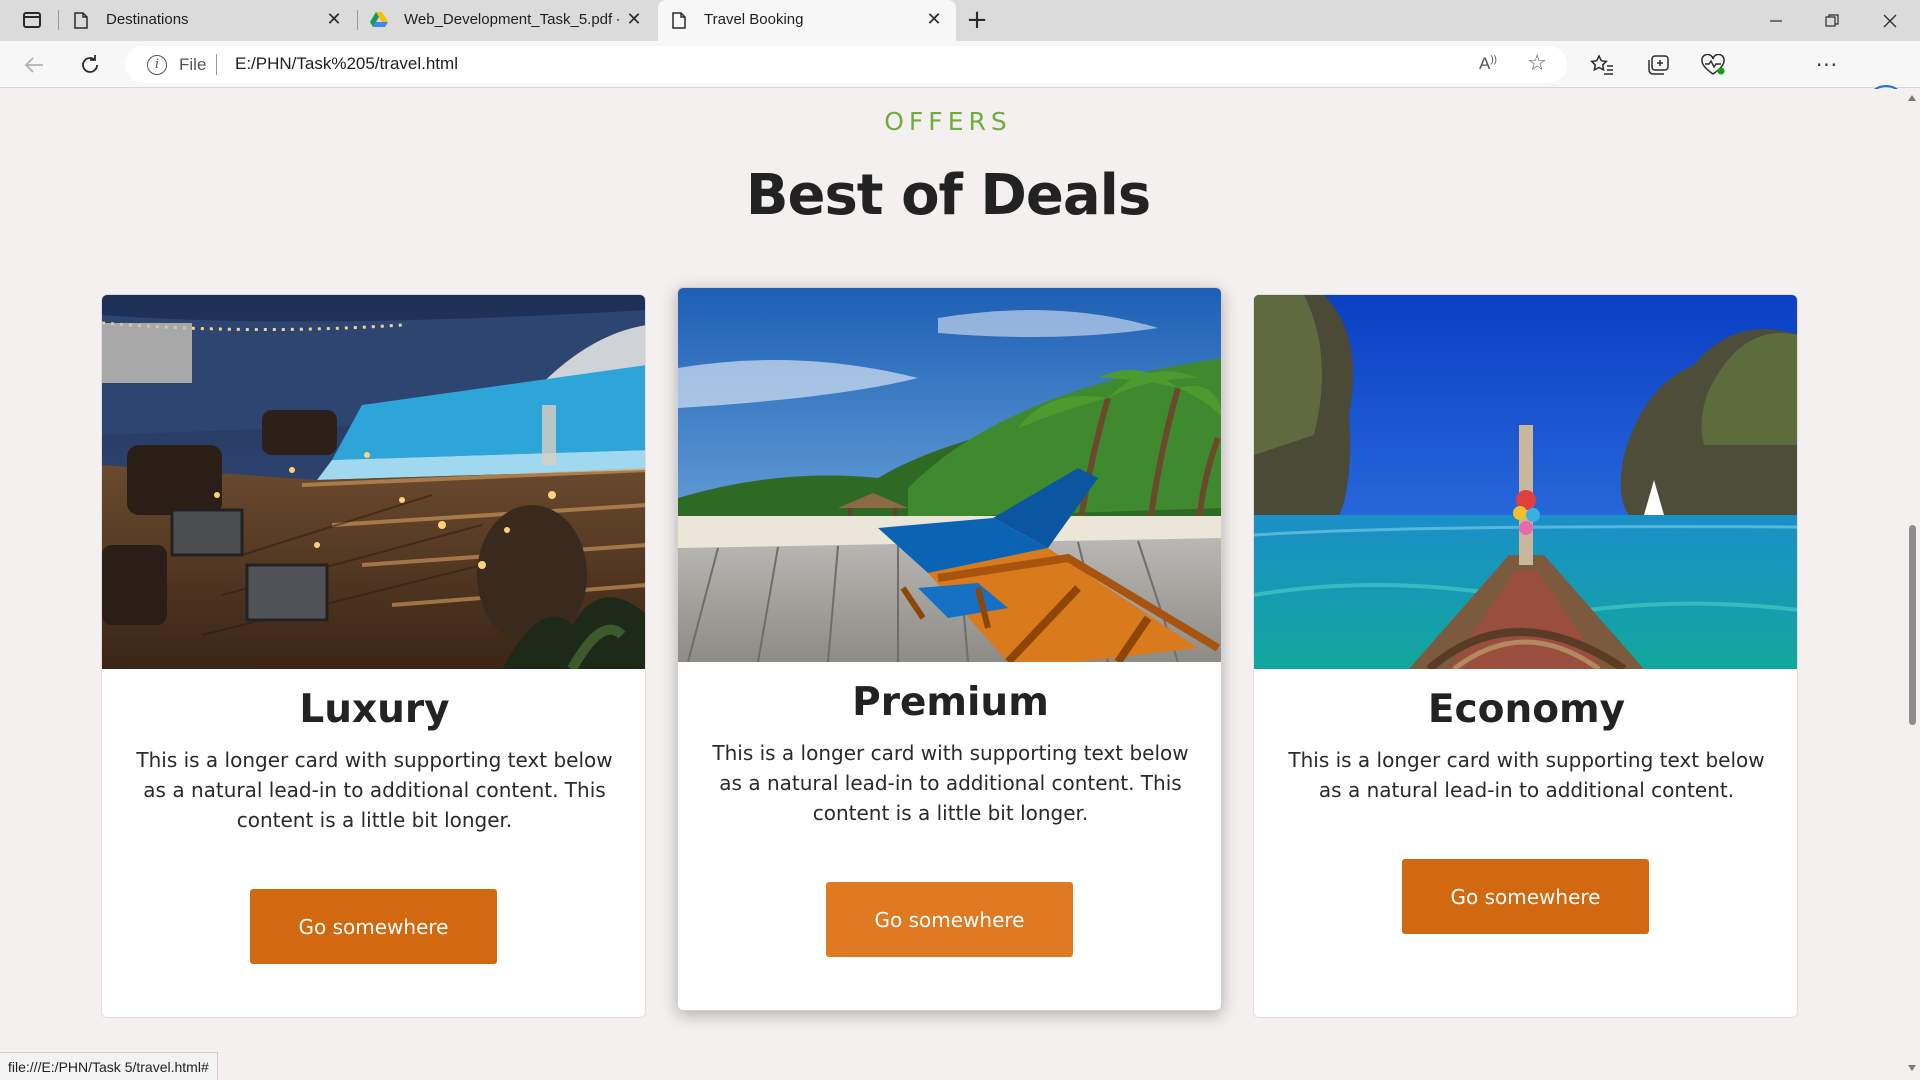  I want to click on favorite-star-icon: ☆, so click(1537, 63).